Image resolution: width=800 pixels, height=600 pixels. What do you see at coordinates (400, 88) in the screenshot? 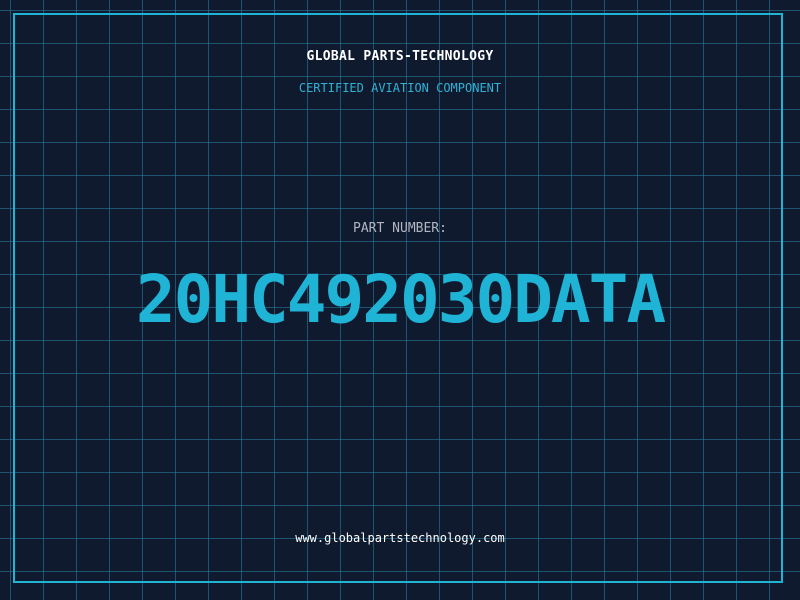
I see `certification-subtitle: CERTIFIED AVIATION COMPONENT` at bounding box center [400, 88].